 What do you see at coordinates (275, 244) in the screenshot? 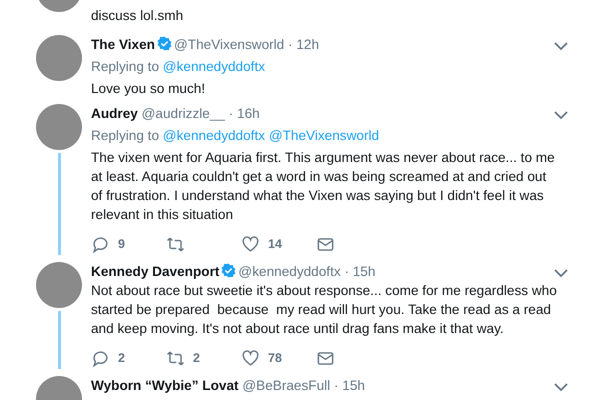
I see `like-count: 14` at bounding box center [275, 244].